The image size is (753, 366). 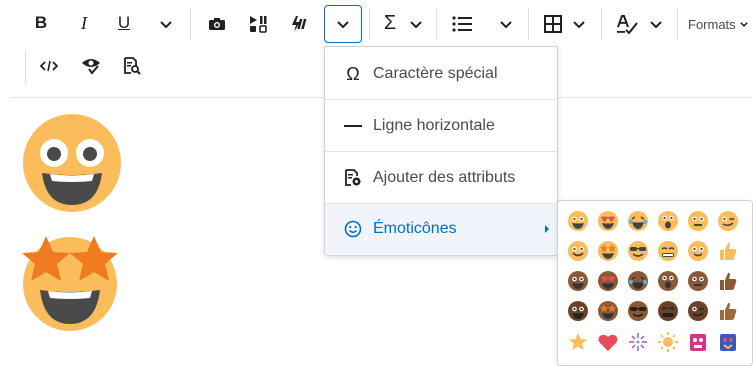 What do you see at coordinates (578, 251) in the screenshot?
I see `emoji-smiling` at bounding box center [578, 251].